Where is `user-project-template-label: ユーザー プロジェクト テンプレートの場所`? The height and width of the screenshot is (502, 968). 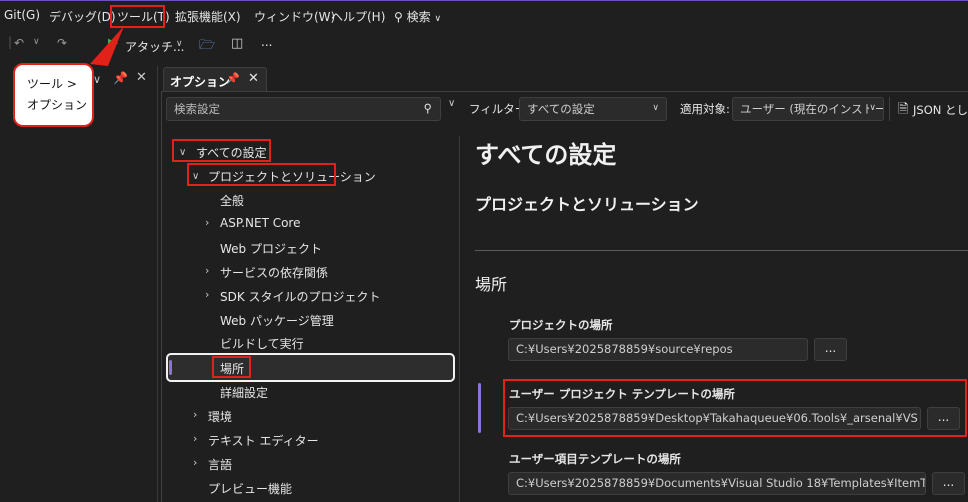
user-project-template-label: ユーザー プロジェクト テンプレートの場所 is located at coordinates (622, 394).